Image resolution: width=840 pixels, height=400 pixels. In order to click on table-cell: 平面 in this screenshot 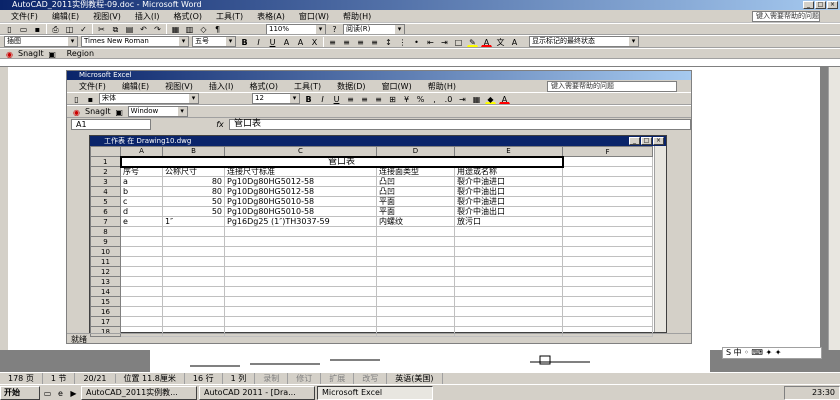, I will do `click(415, 211)`.